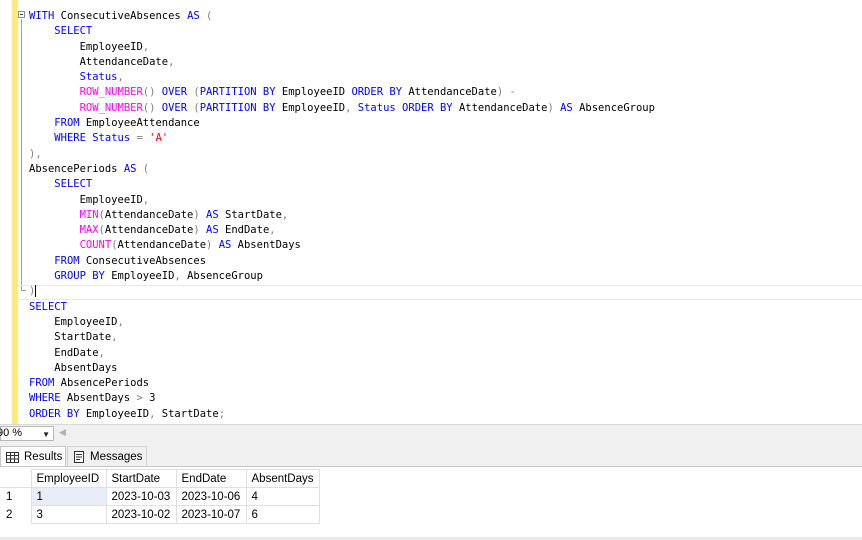  Describe the element at coordinates (342, 261) in the screenshot. I see `code-line: FROM ConsecutiveAbsences` at that location.